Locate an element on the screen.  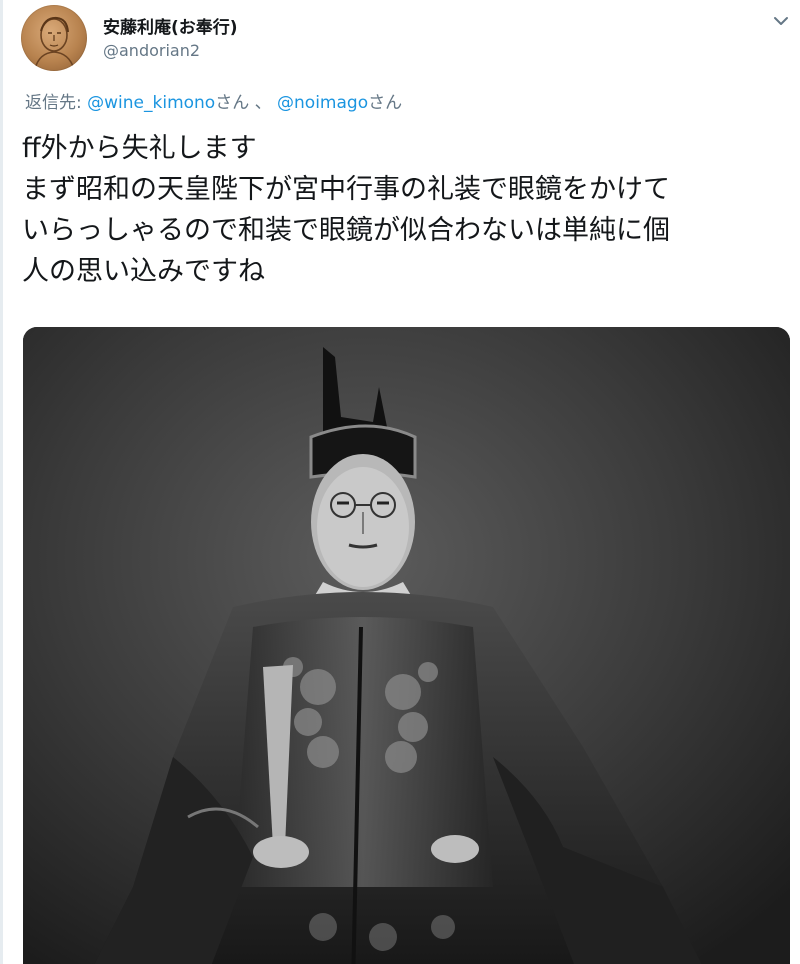
chevron-down-icon is located at coordinates (781, 21).